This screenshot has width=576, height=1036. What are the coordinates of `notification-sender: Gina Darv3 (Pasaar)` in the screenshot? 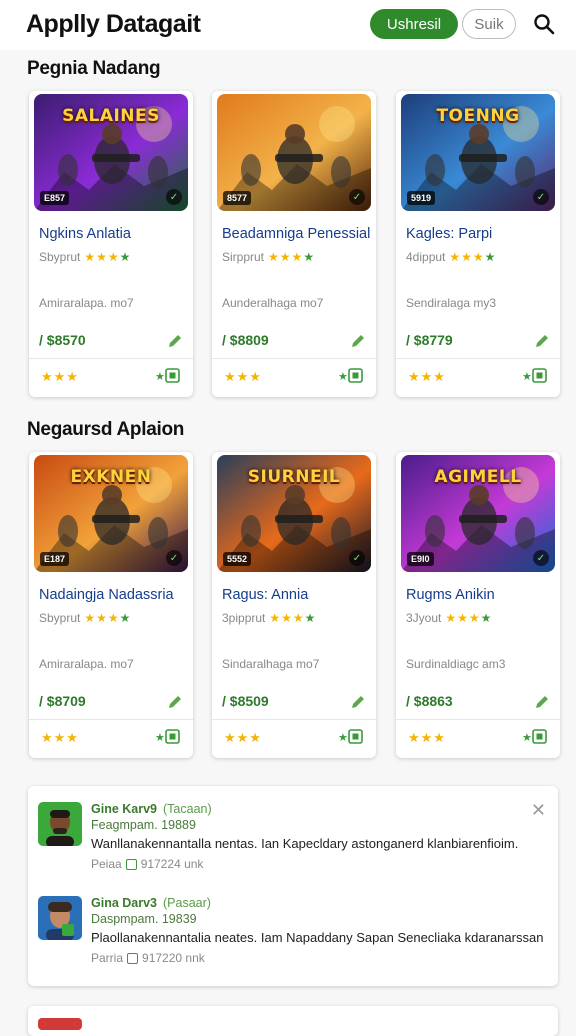 It's located at (151, 903).